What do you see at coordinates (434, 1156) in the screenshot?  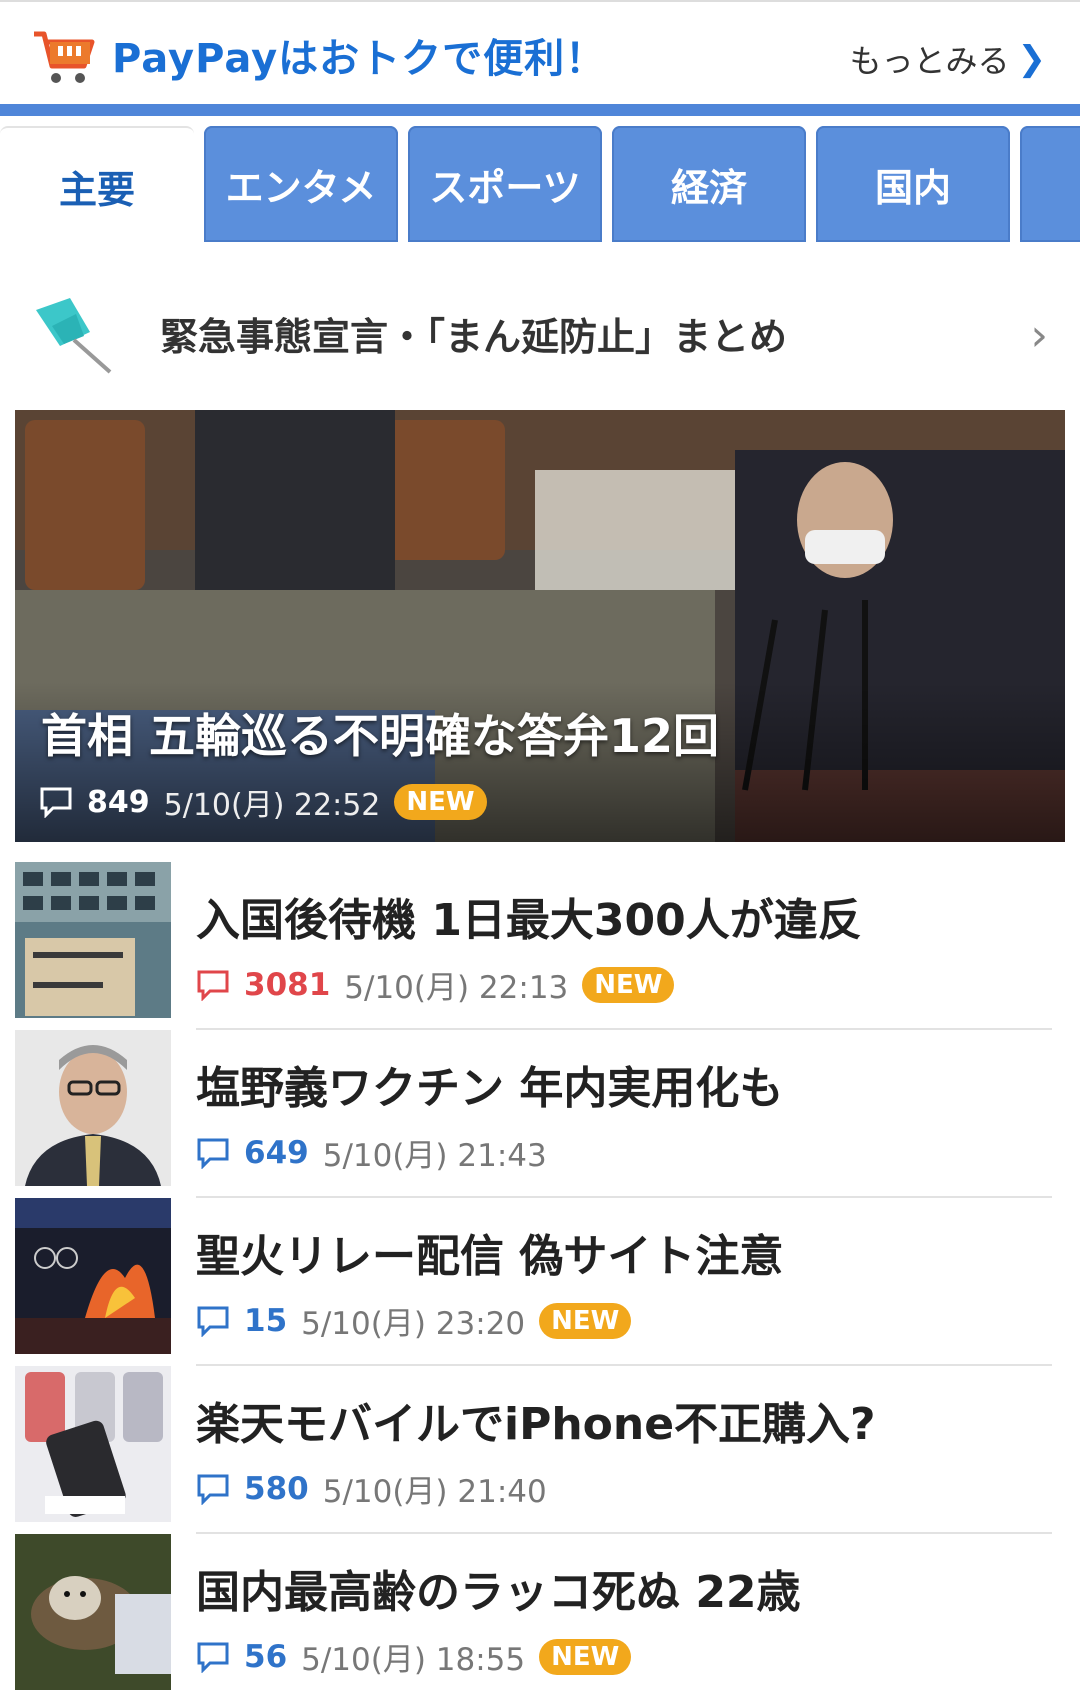 I see `timestamp: 5/10(月) 21:43` at bounding box center [434, 1156].